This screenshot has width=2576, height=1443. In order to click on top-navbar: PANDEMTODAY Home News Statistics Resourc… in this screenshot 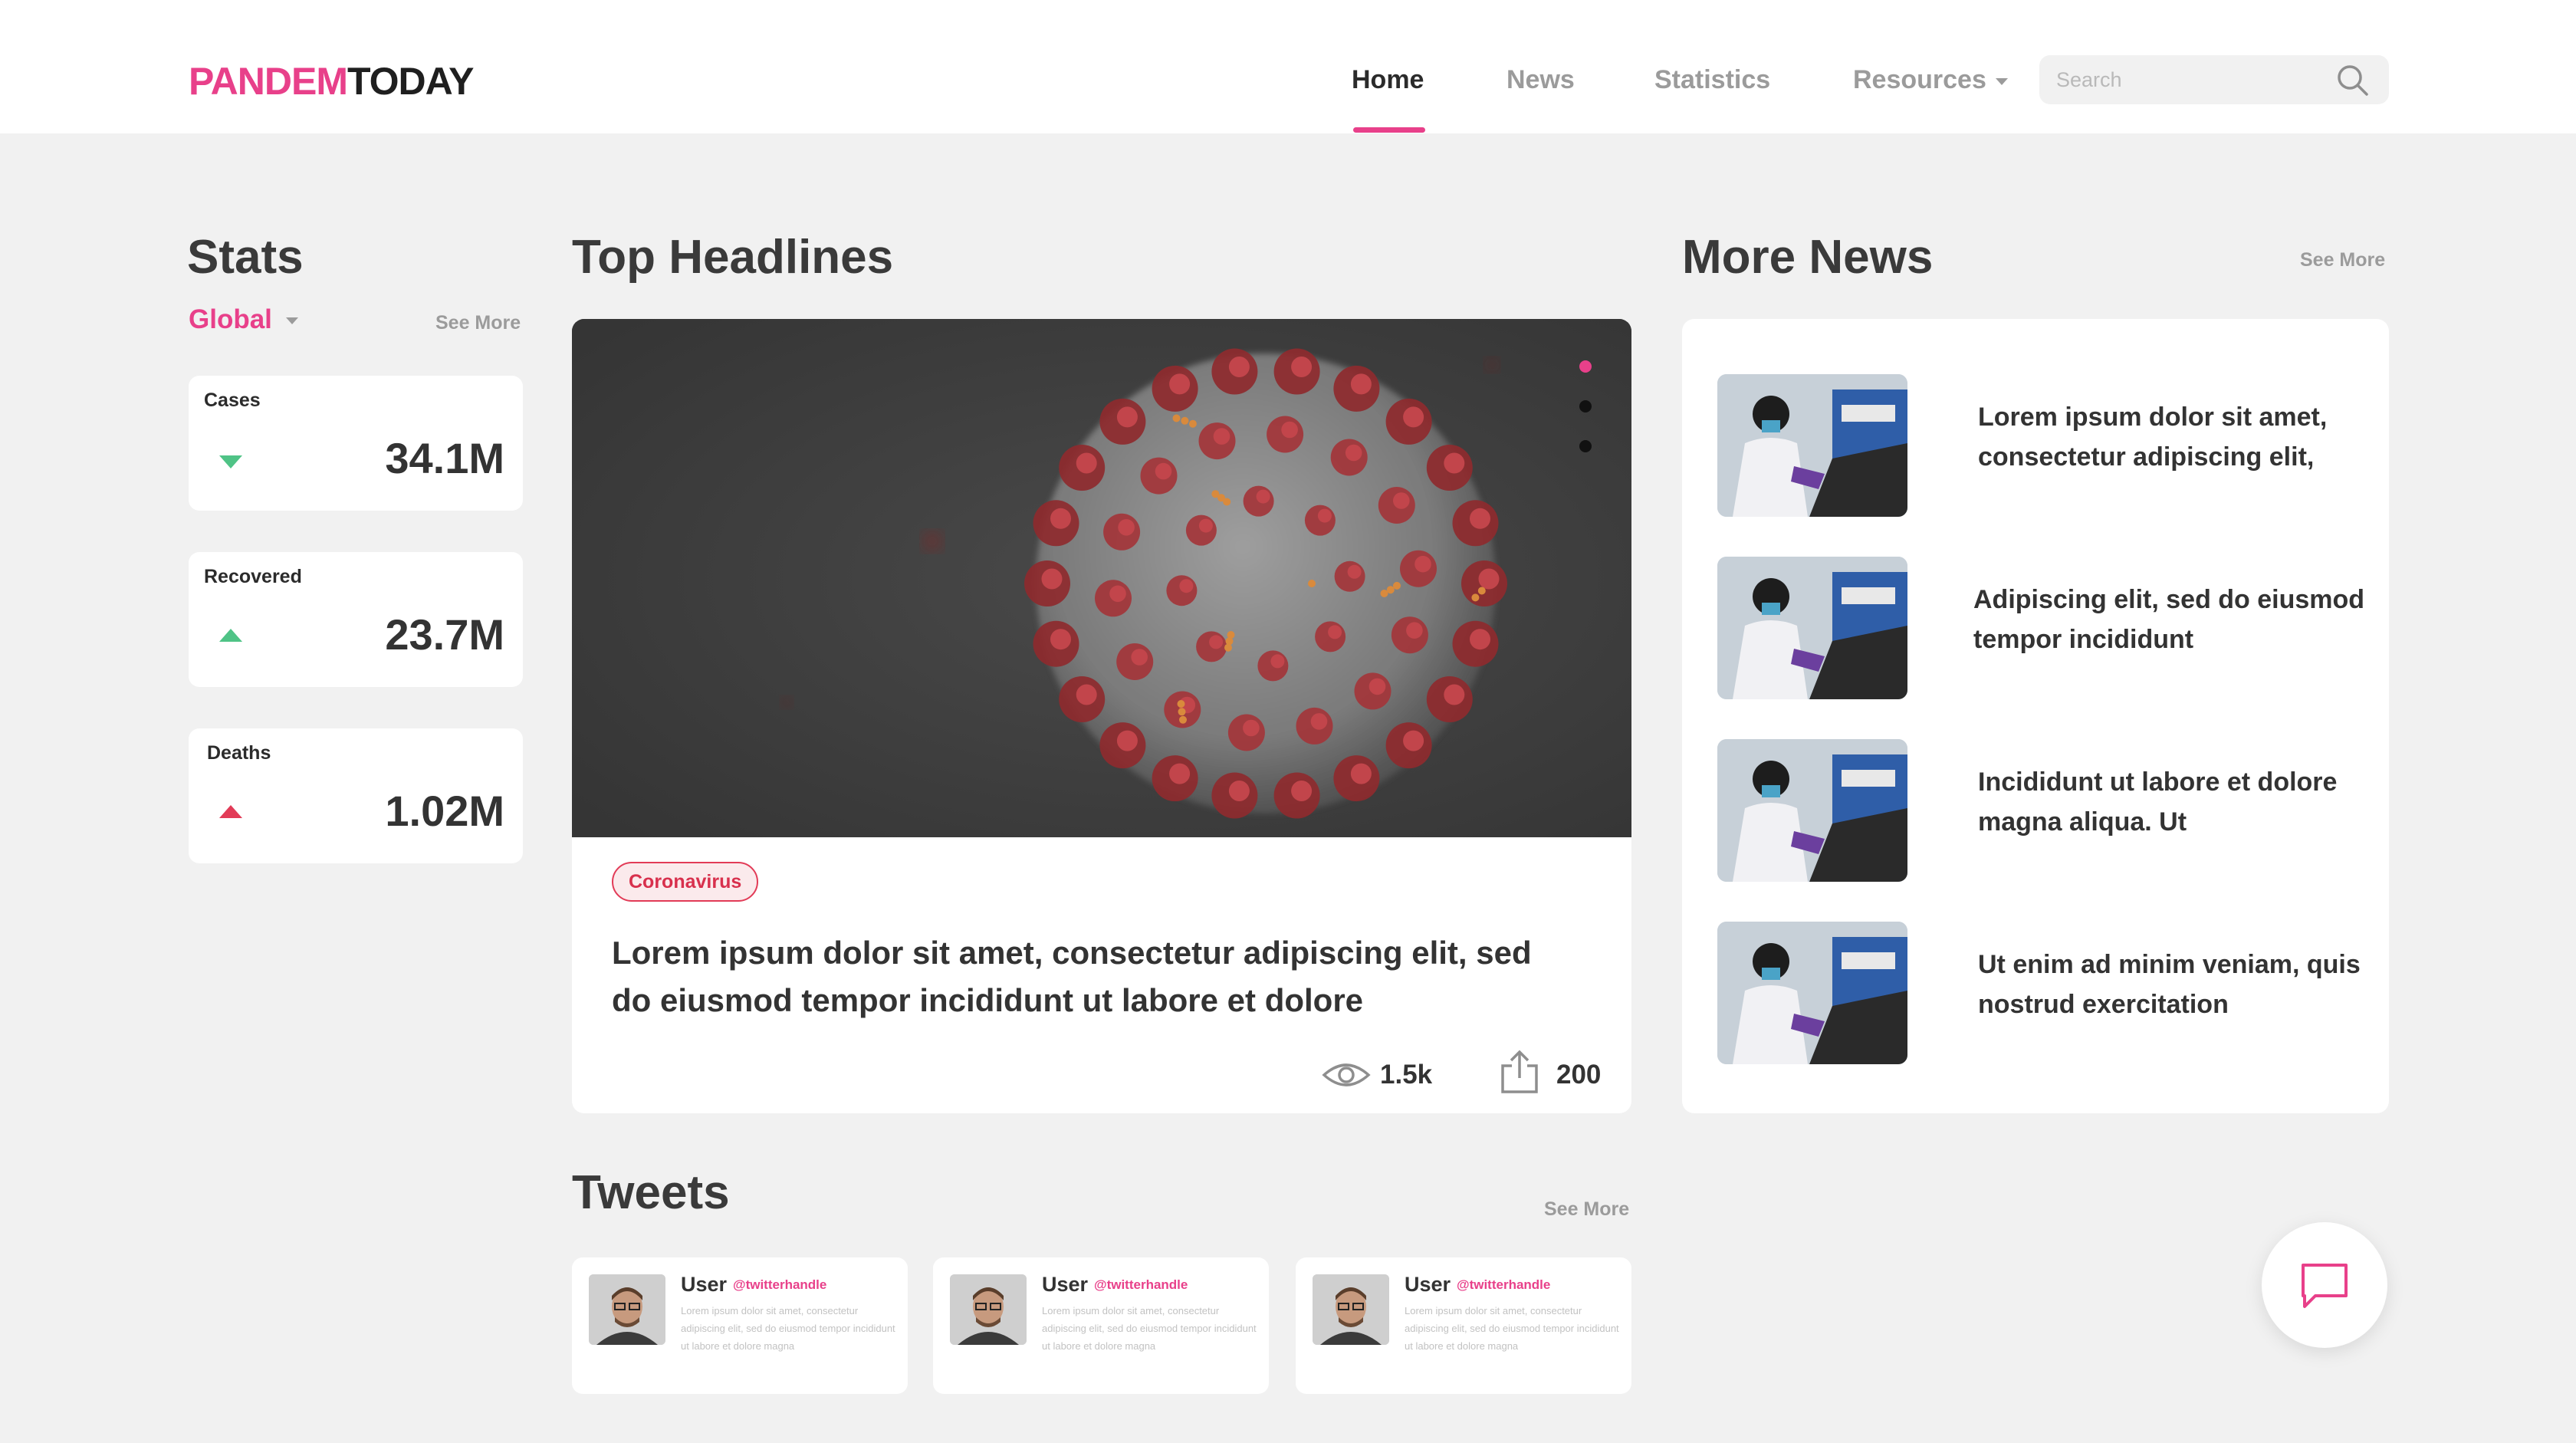, I will do `click(1288, 66)`.